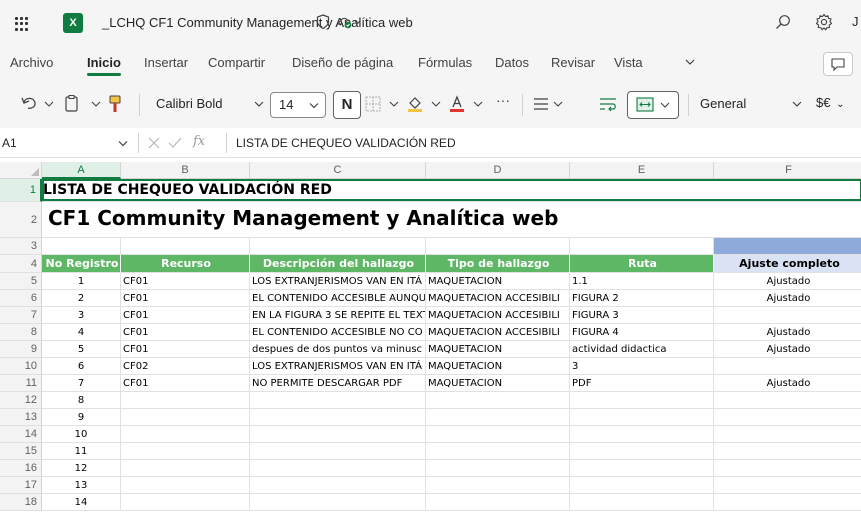 Image resolution: width=861 pixels, height=522 pixels. What do you see at coordinates (338, 264) in the screenshot?
I see `table-header-cell: Descripción del hallazgo` at bounding box center [338, 264].